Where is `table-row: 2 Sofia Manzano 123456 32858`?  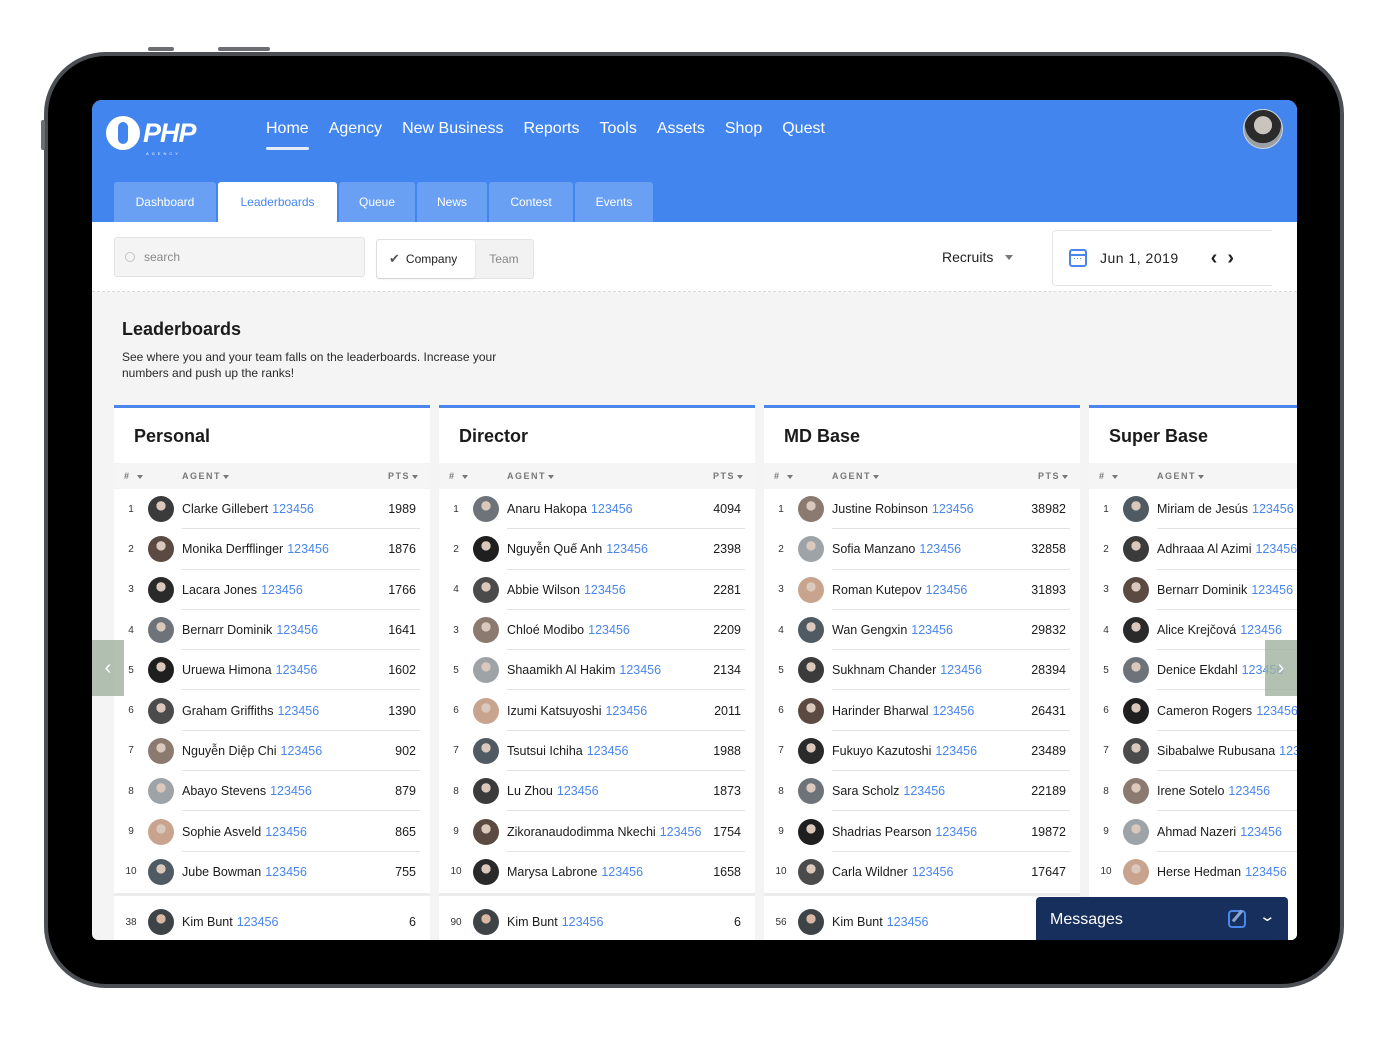 table-row: 2 Sofia Manzano 123456 32858 is located at coordinates (922, 549).